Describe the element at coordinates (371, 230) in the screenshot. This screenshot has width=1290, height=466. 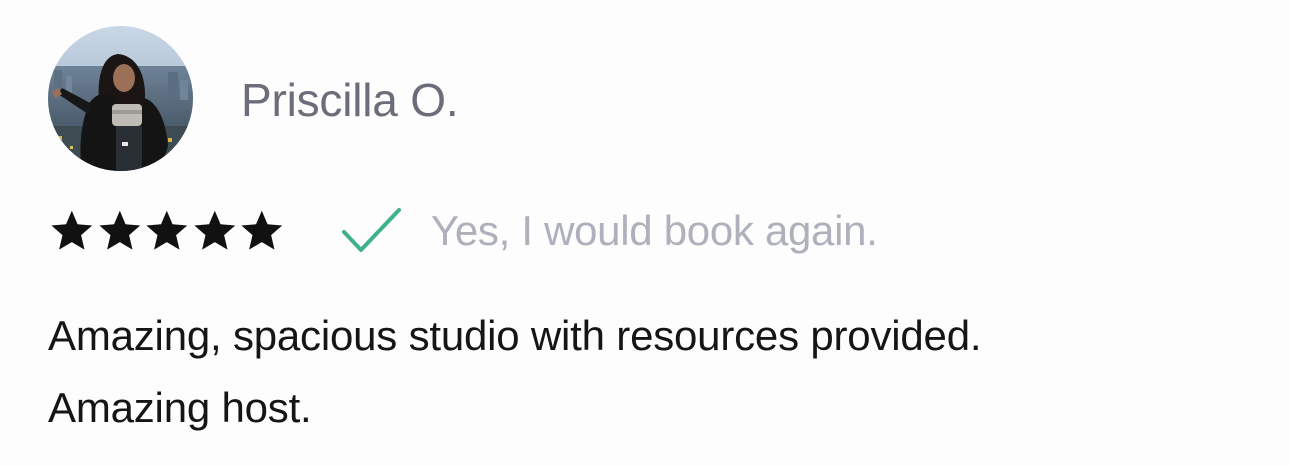
I see `checkmark-icon` at that location.